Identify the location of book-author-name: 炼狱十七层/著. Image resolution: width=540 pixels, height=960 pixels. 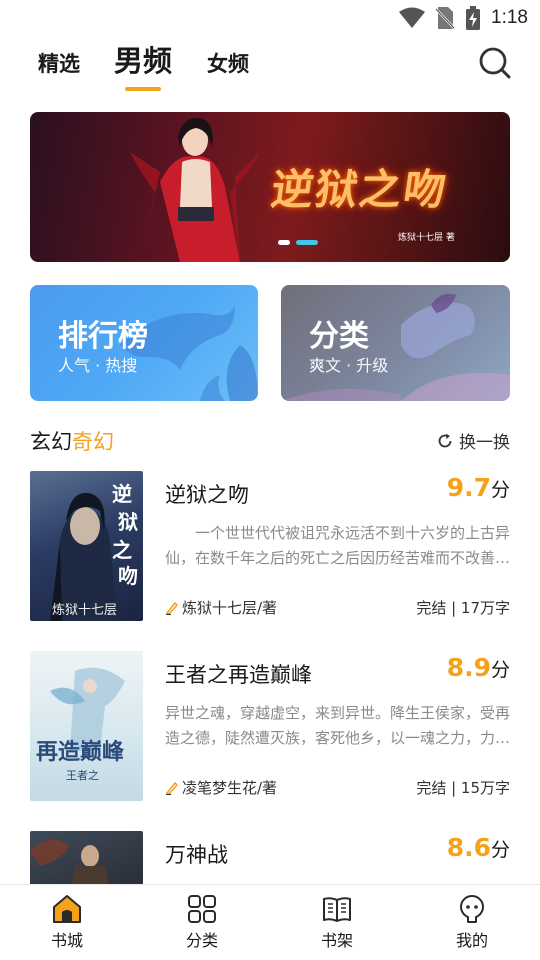
(230, 608).